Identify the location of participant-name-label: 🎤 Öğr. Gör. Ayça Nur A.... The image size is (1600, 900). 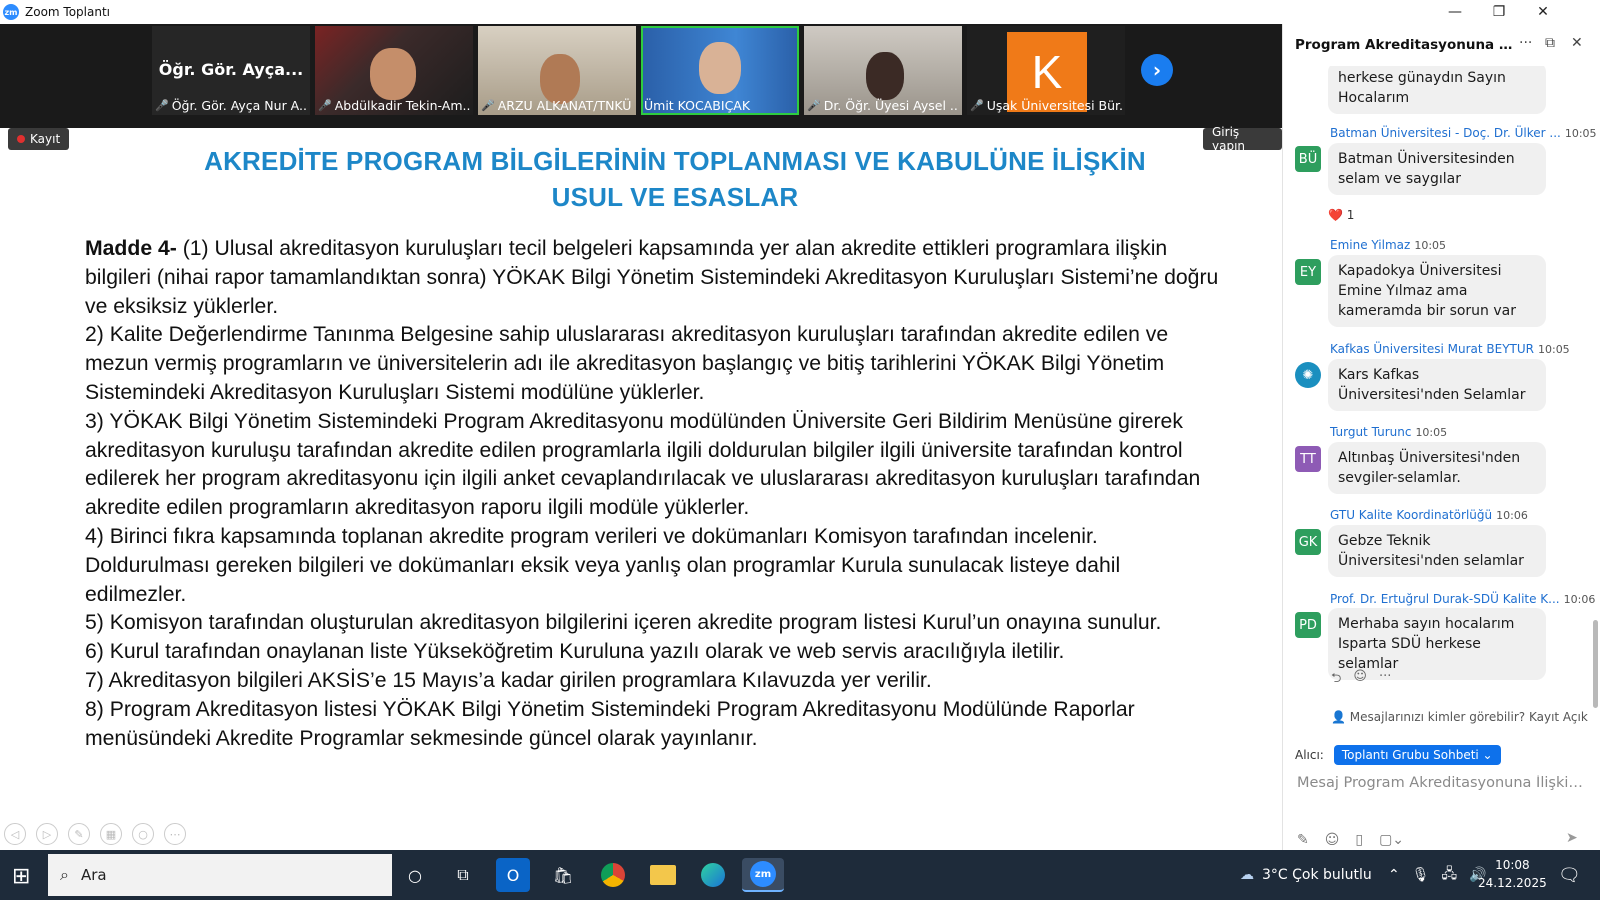
(231, 105).